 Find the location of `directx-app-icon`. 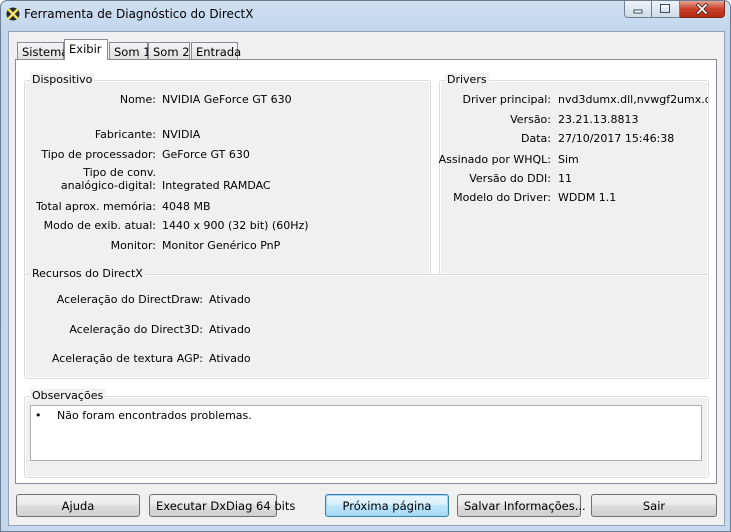

directx-app-icon is located at coordinates (13, 14).